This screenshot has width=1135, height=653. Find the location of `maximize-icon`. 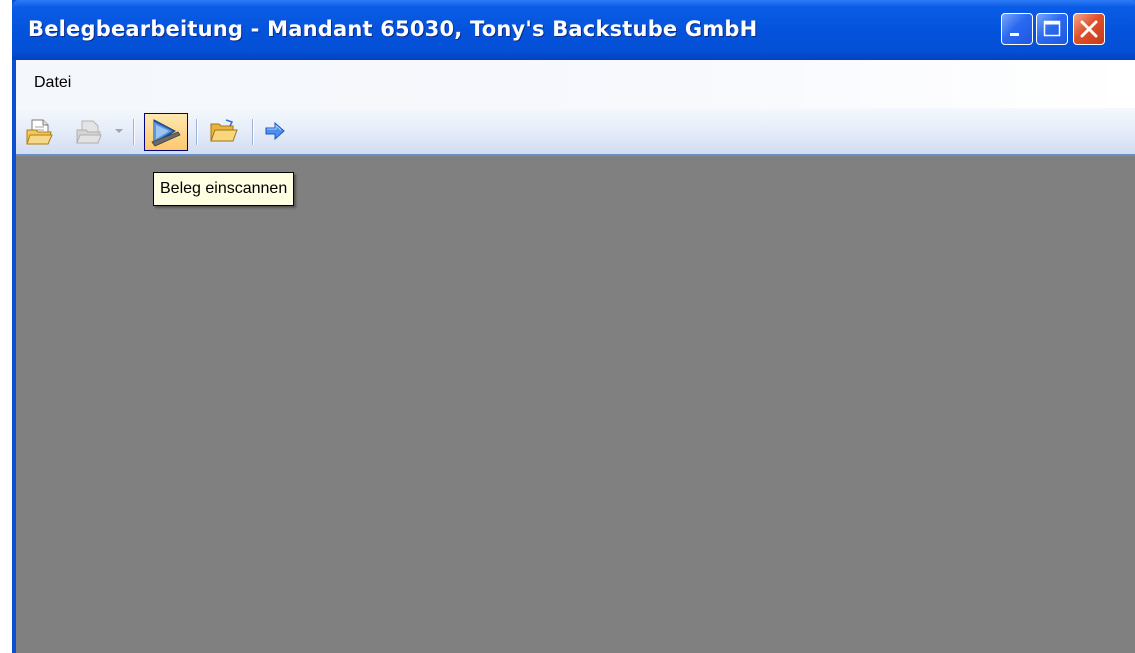

maximize-icon is located at coordinates (1052, 28).